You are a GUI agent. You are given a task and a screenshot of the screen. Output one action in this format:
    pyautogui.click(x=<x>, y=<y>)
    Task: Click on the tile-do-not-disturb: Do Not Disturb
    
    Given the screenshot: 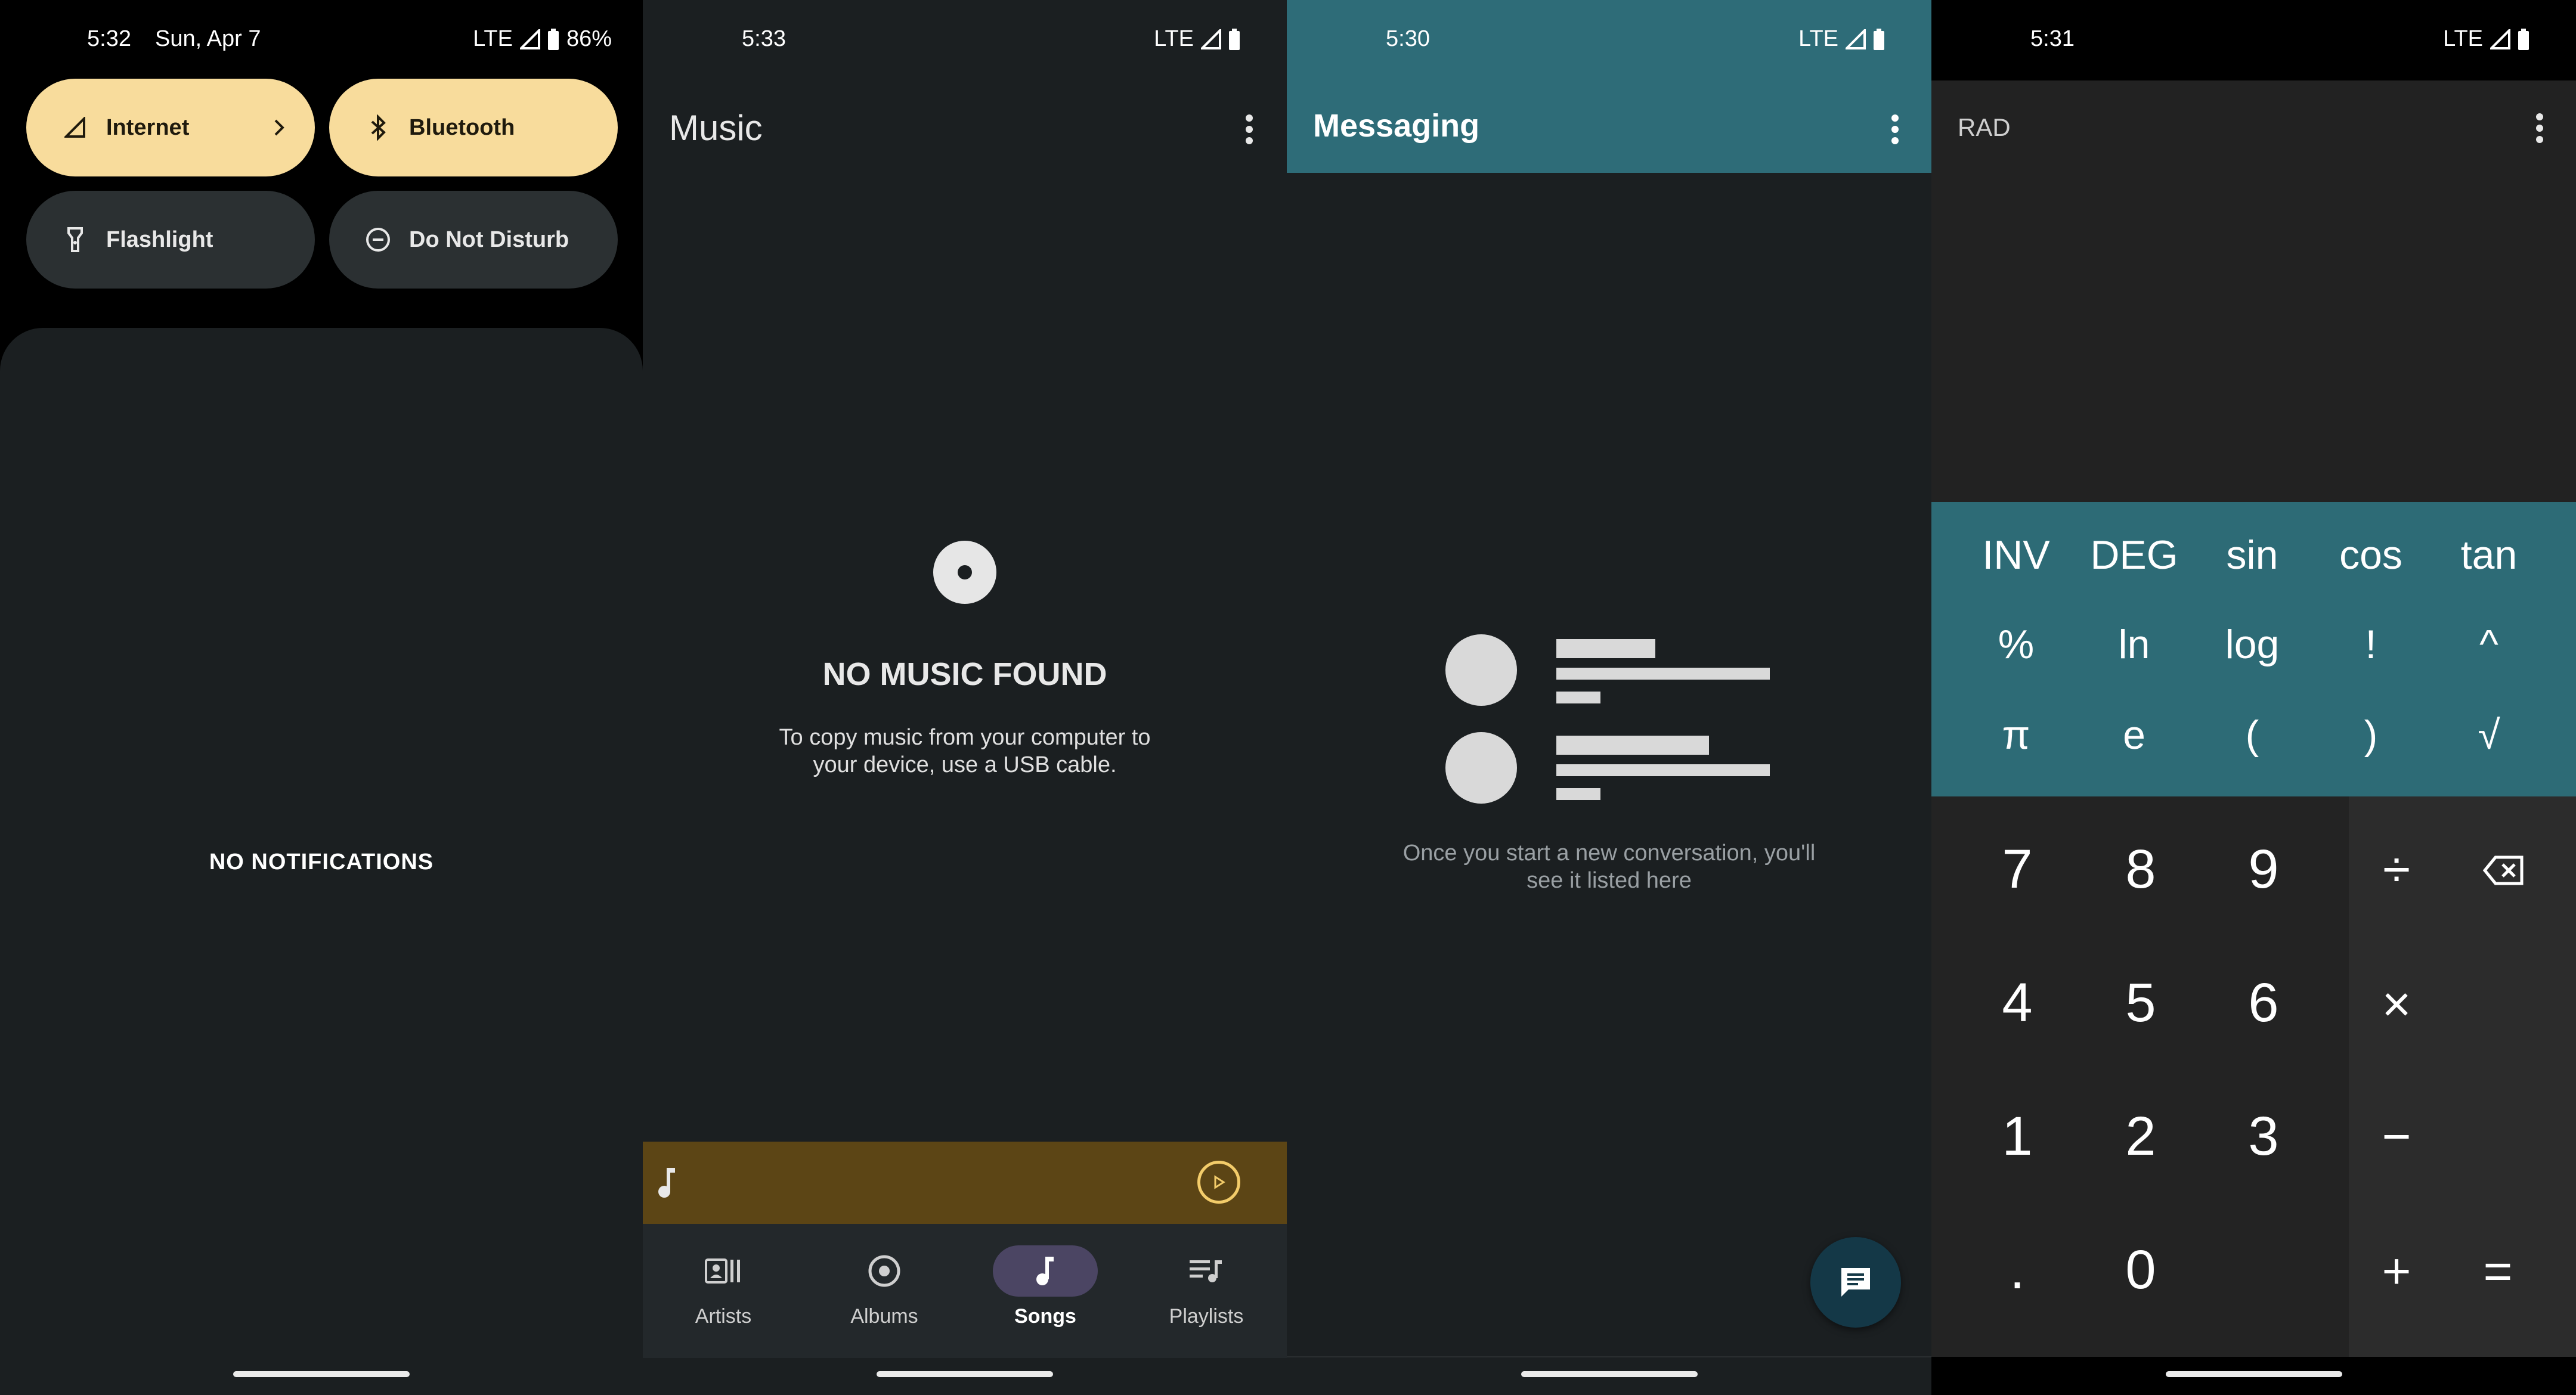 What is the action you would take?
    pyautogui.click(x=473, y=240)
    